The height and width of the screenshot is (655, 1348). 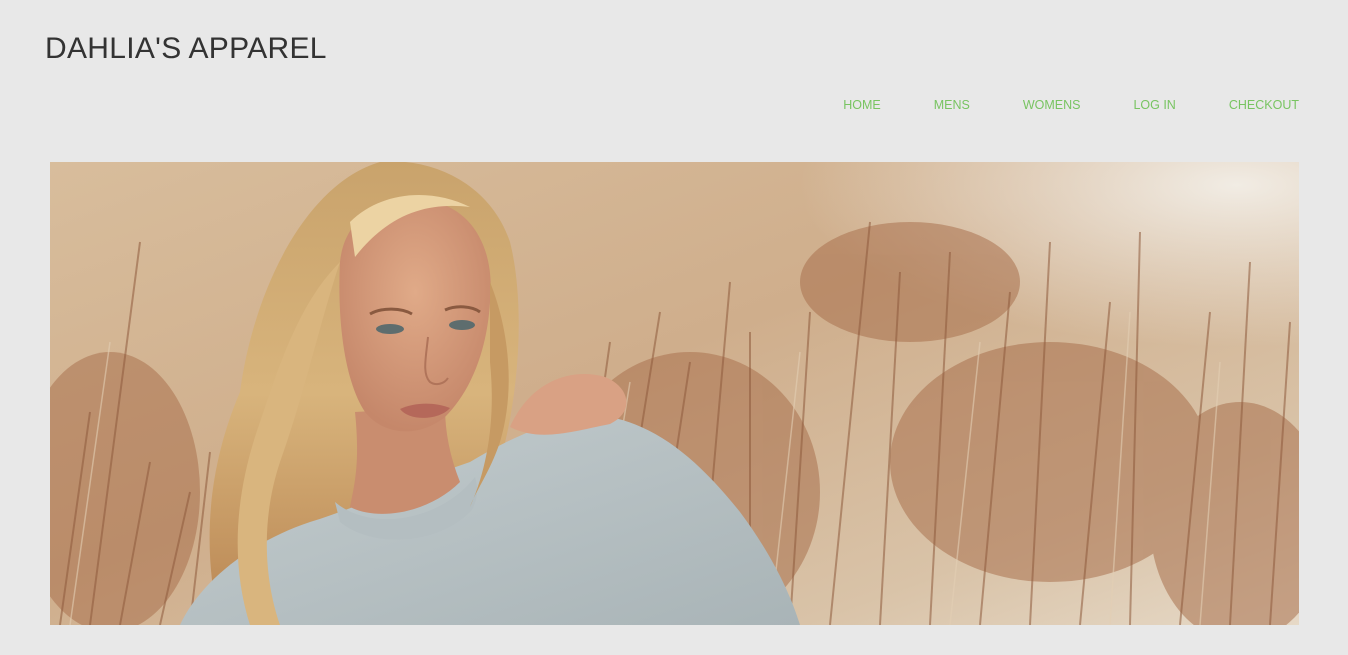 What do you see at coordinates (1154, 105) in the screenshot?
I see `nav-link-log-in: LOG IN` at bounding box center [1154, 105].